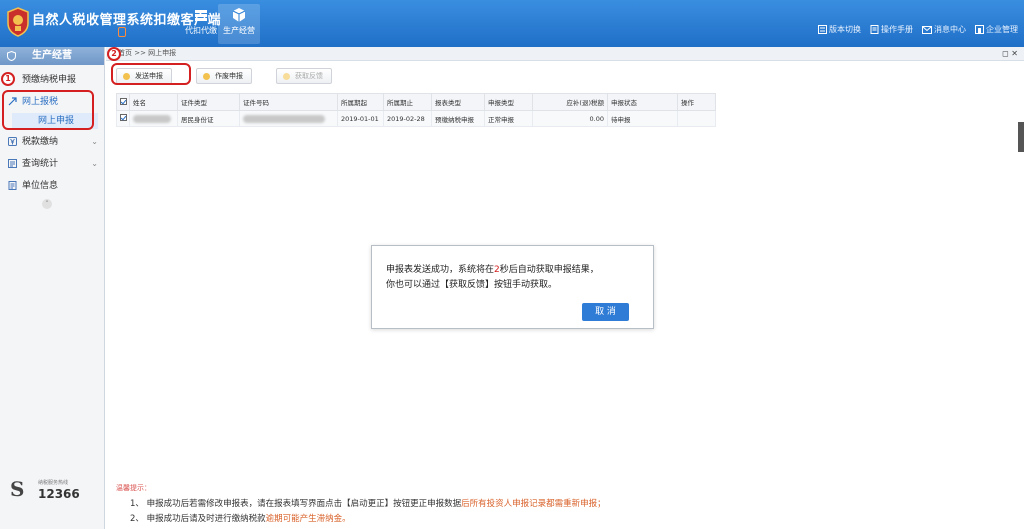 The width and height of the screenshot is (1024, 529). What do you see at coordinates (206, 76) in the screenshot?
I see `void-icon` at bounding box center [206, 76].